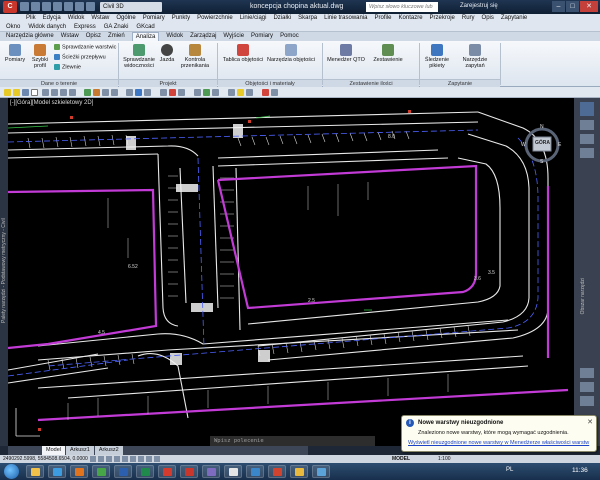 The image size is (600, 480). What do you see at coordinates (101, 459) in the screenshot?
I see `grid-icon` at bounding box center [101, 459].